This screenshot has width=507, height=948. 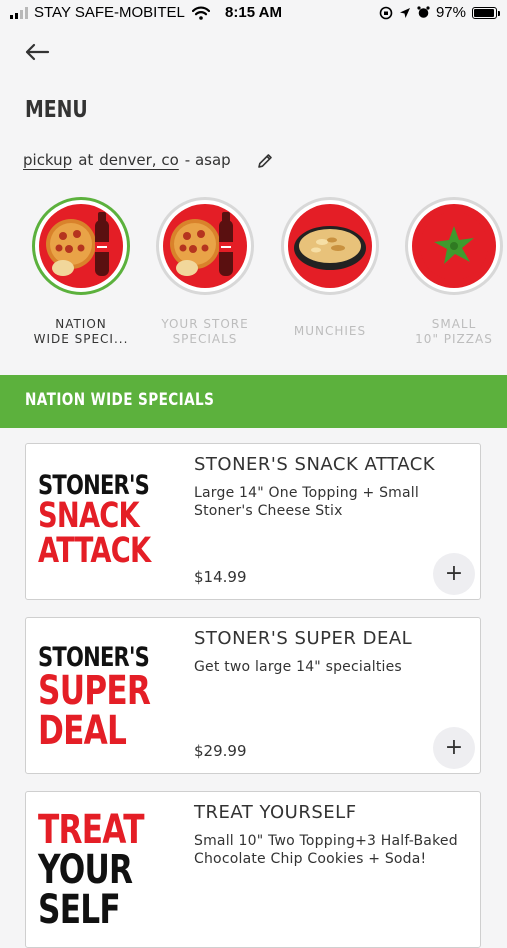 I want to click on order-details: pickup at denver, co - asap, so click(x=127, y=160).